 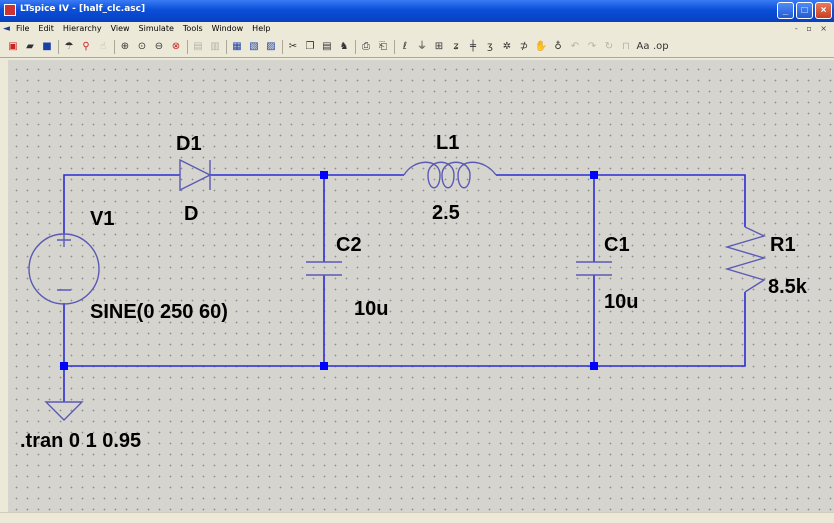 What do you see at coordinates (524, 47) in the screenshot?
I see `component-icon: ⊅` at bounding box center [524, 47].